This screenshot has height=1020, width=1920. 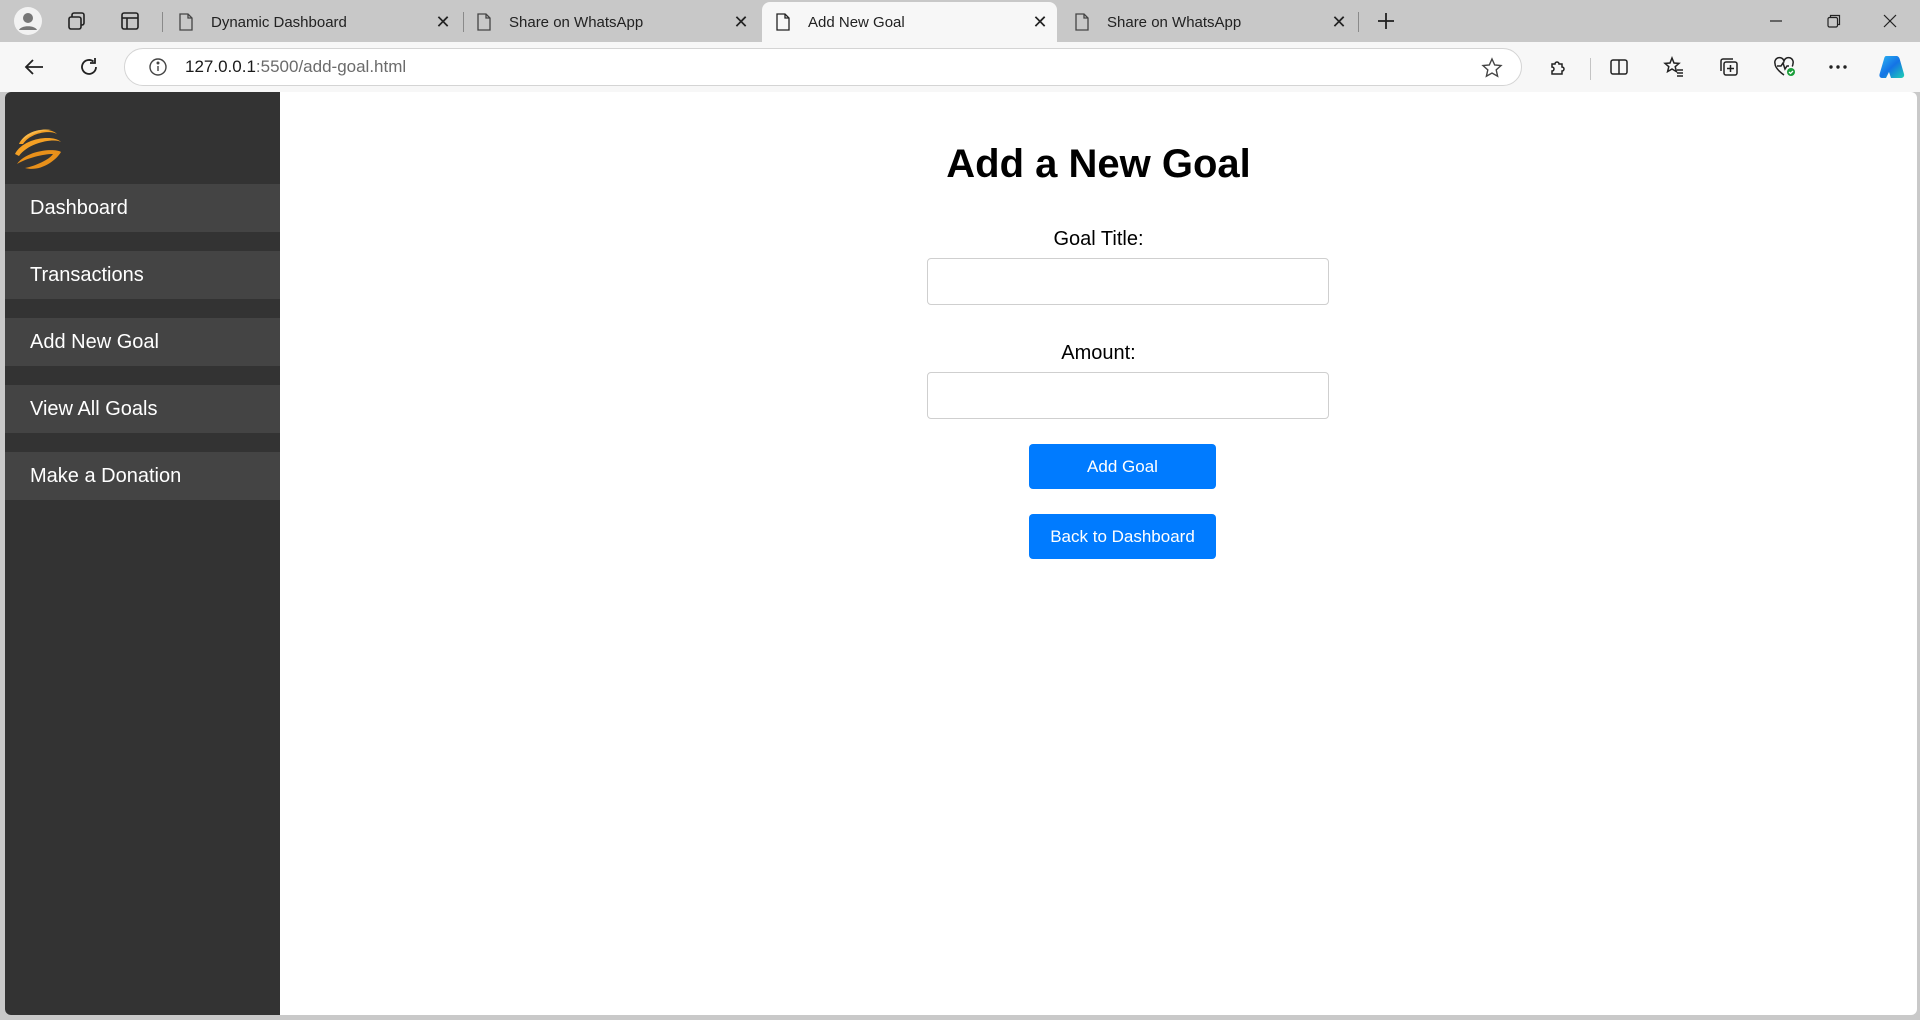 I want to click on amount-label: Amount:, so click(x=1098, y=353).